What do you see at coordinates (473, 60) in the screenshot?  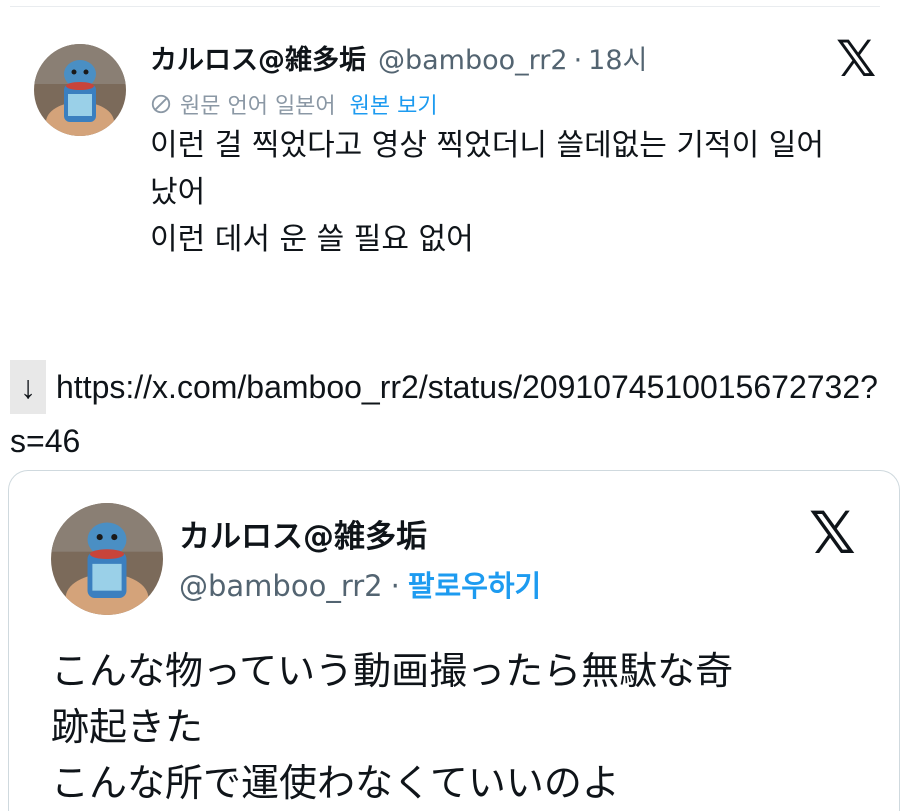 I see `author-handle: @bamboo_rr2` at bounding box center [473, 60].